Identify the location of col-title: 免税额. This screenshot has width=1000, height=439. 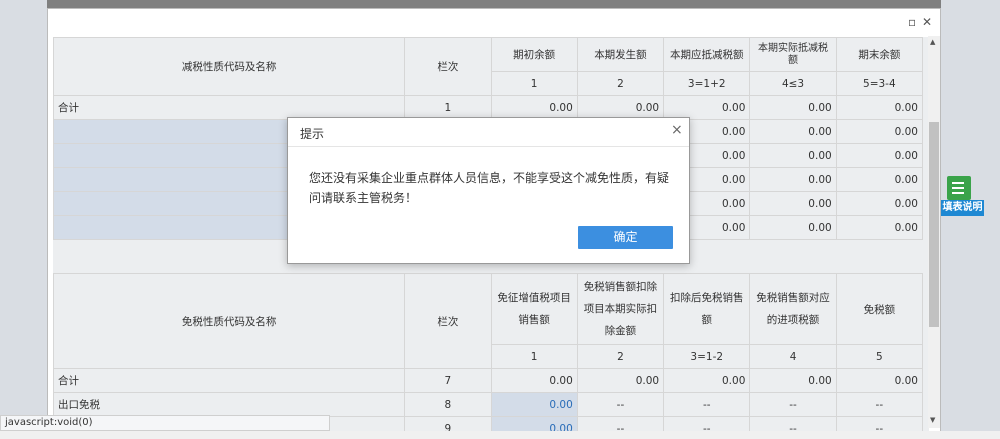
(879, 309).